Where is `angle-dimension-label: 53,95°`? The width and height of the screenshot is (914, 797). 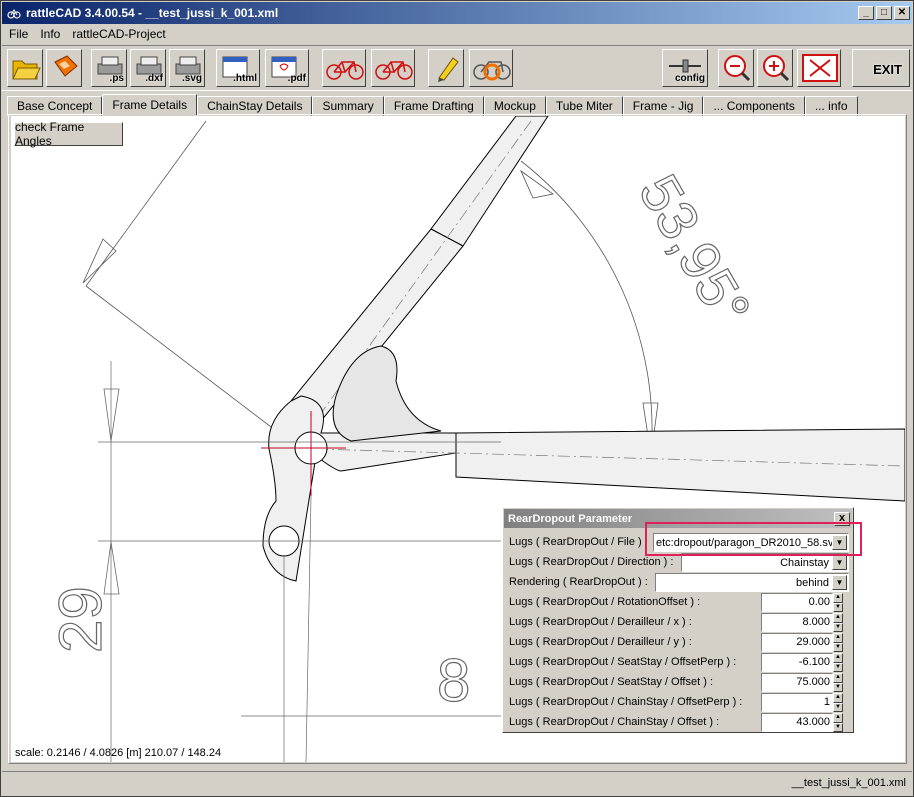 angle-dimension-label: 53,95° is located at coordinates (695, 250).